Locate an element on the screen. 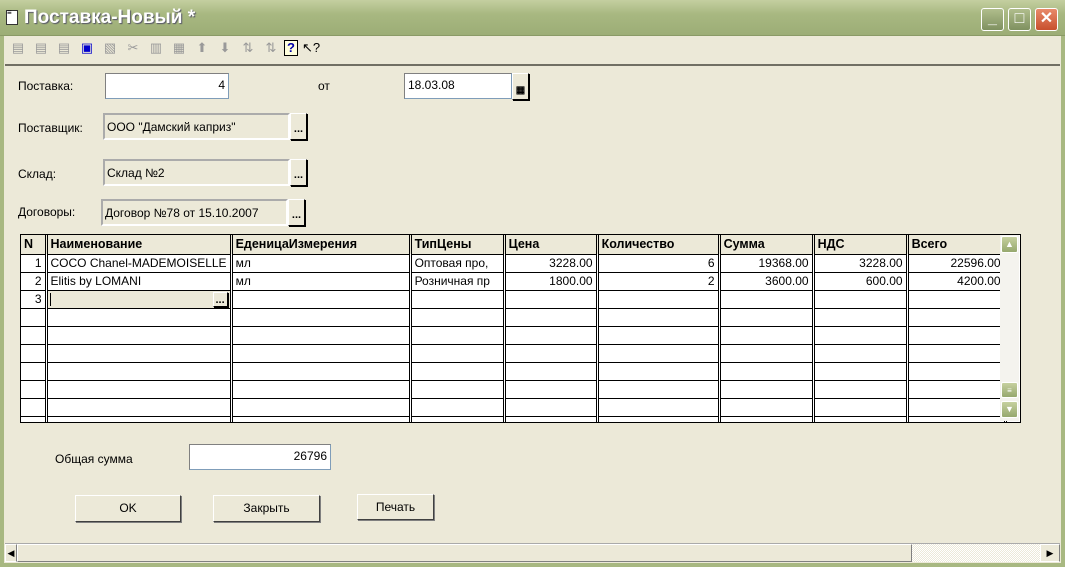 The height and width of the screenshot is (567, 1065). edit-icon: ▥ is located at coordinates (156, 48).